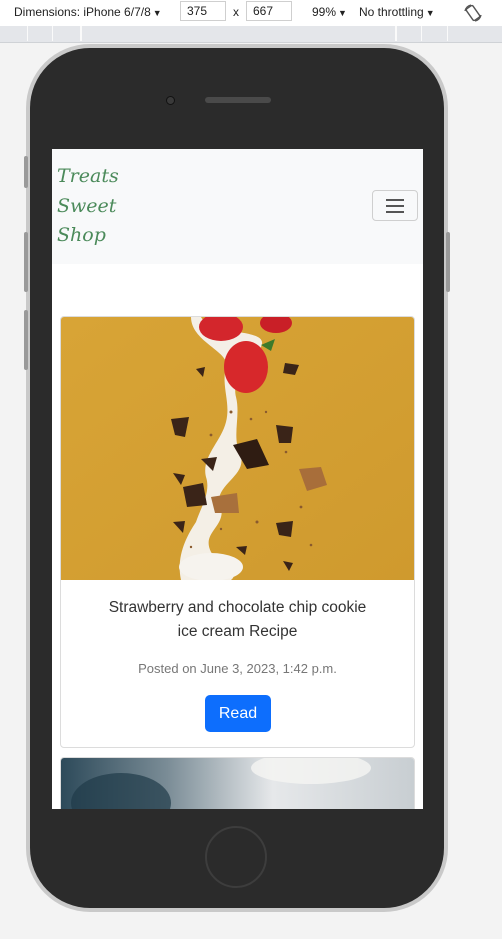 The width and height of the screenshot is (502, 939). I want to click on volume-down-button, so click(26, 340).